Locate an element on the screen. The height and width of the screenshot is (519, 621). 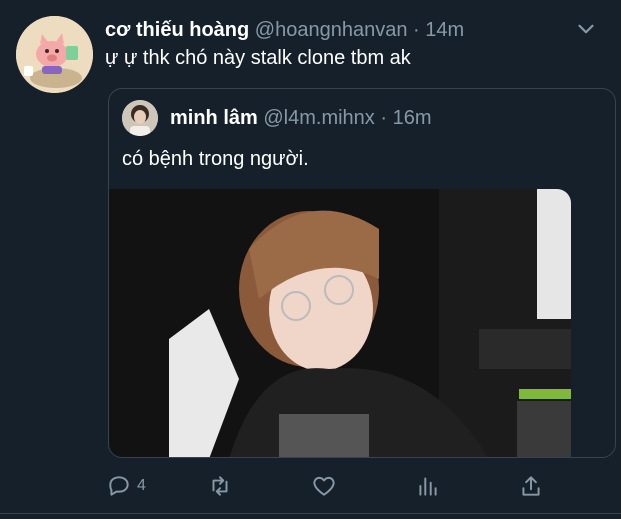
action-bar: 4 is located at coordinates (310, 486).